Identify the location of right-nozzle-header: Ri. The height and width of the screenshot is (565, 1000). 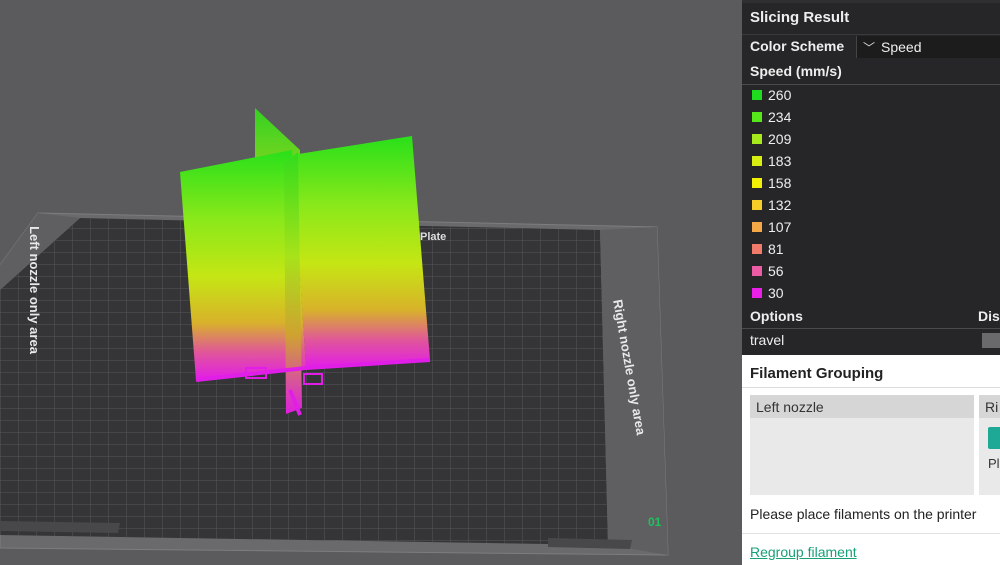
(989, 406).